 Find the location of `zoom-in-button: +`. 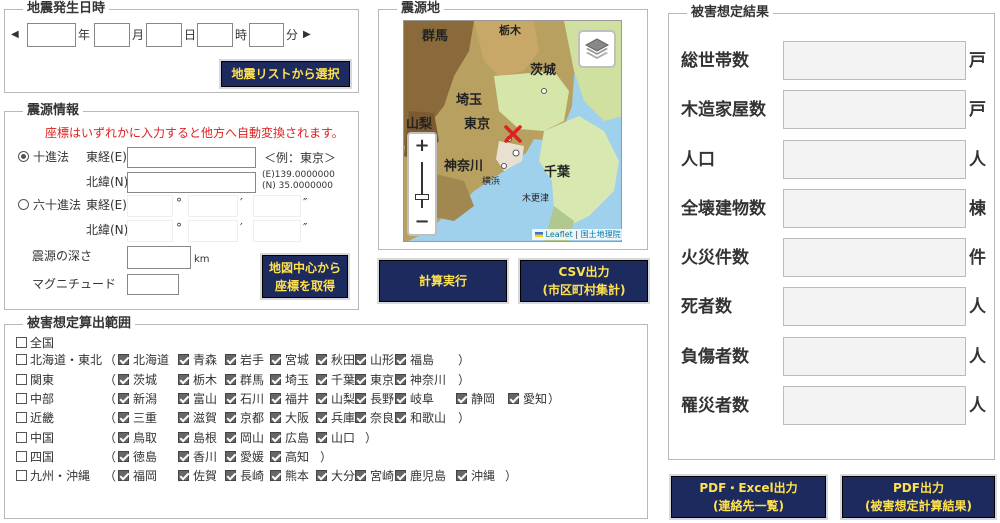

zoom-in-button: + is located at coordinates (422, 146).